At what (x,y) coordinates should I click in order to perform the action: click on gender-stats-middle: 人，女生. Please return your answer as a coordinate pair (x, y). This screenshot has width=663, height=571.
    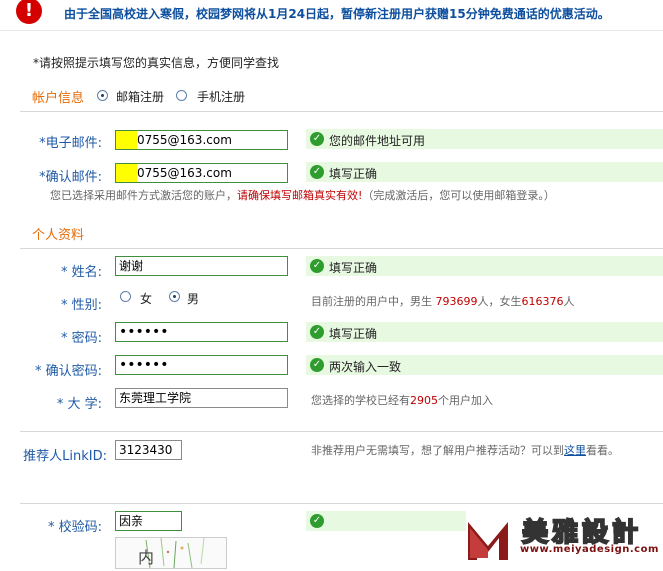
    Looking at the image, I should click on (499, 301).